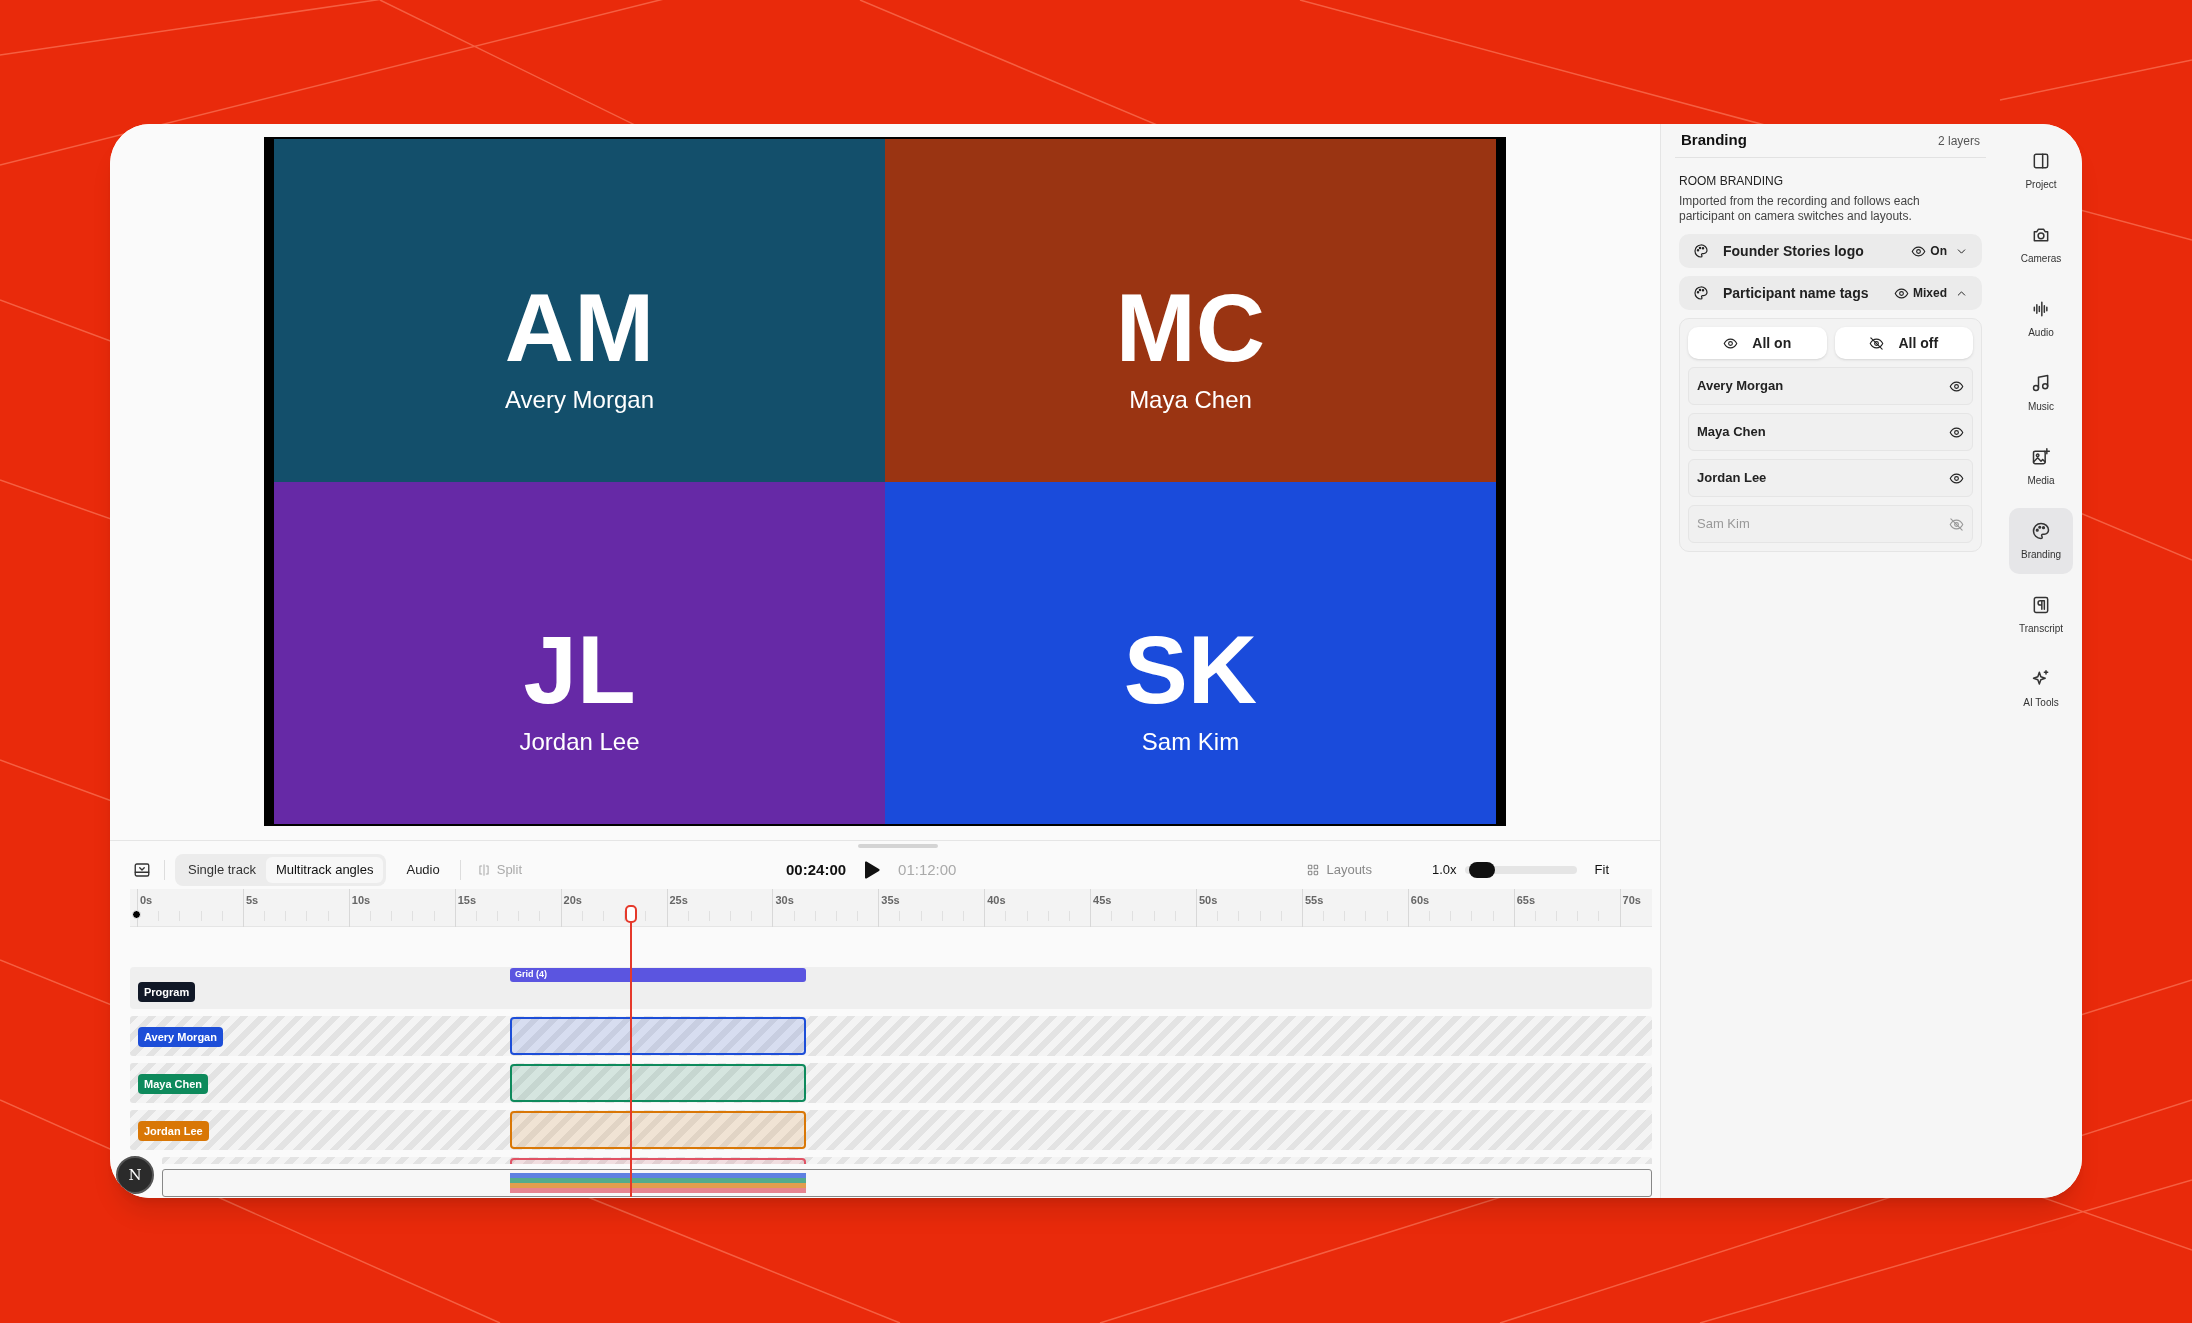 This screenshot has height=1323, width=2192. I want to click on initials: AM, so click(579, 327).